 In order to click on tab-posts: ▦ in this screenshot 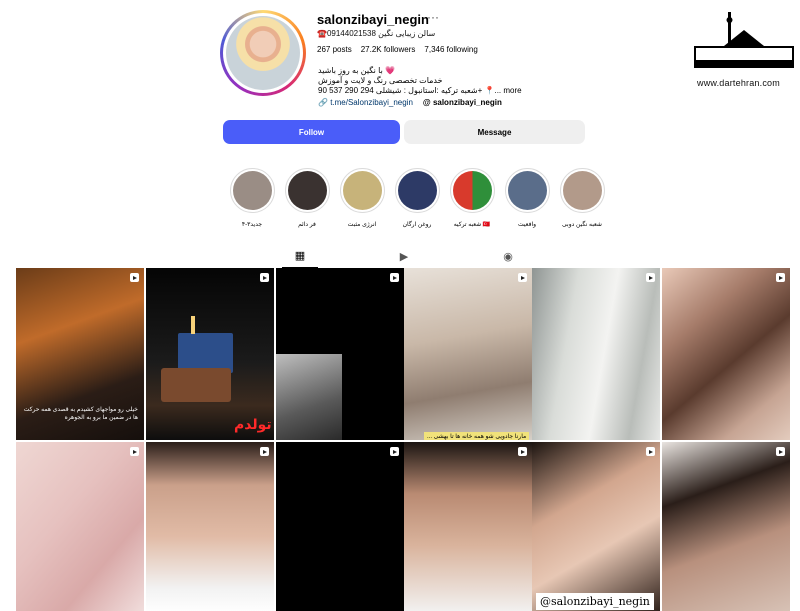, I will do `click(300, 256)`.